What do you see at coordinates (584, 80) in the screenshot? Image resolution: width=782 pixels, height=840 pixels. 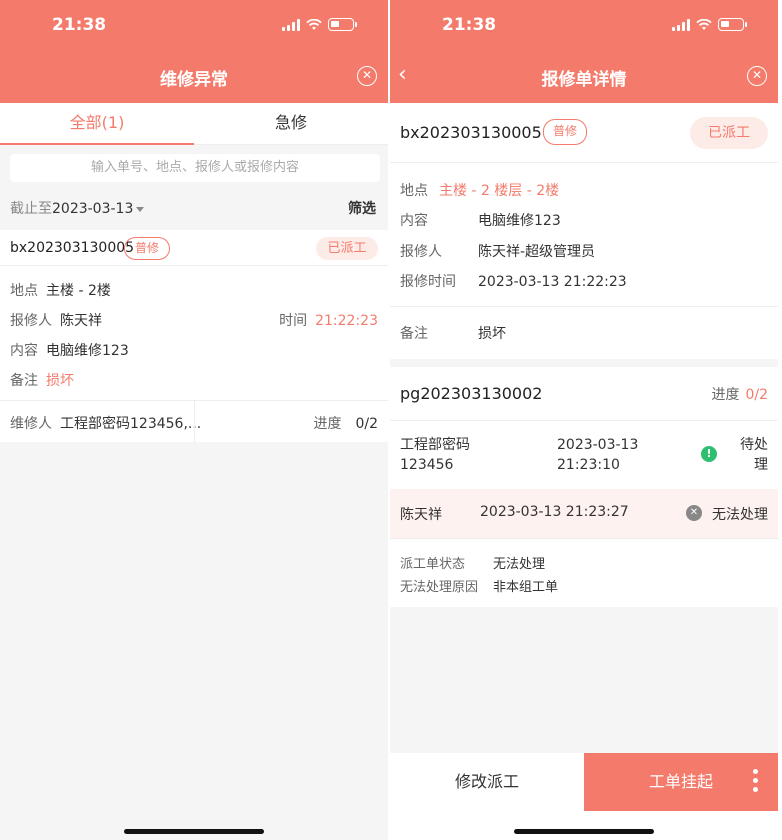 I see `page-title: 报修单详情` at bounding box center [584, 80].